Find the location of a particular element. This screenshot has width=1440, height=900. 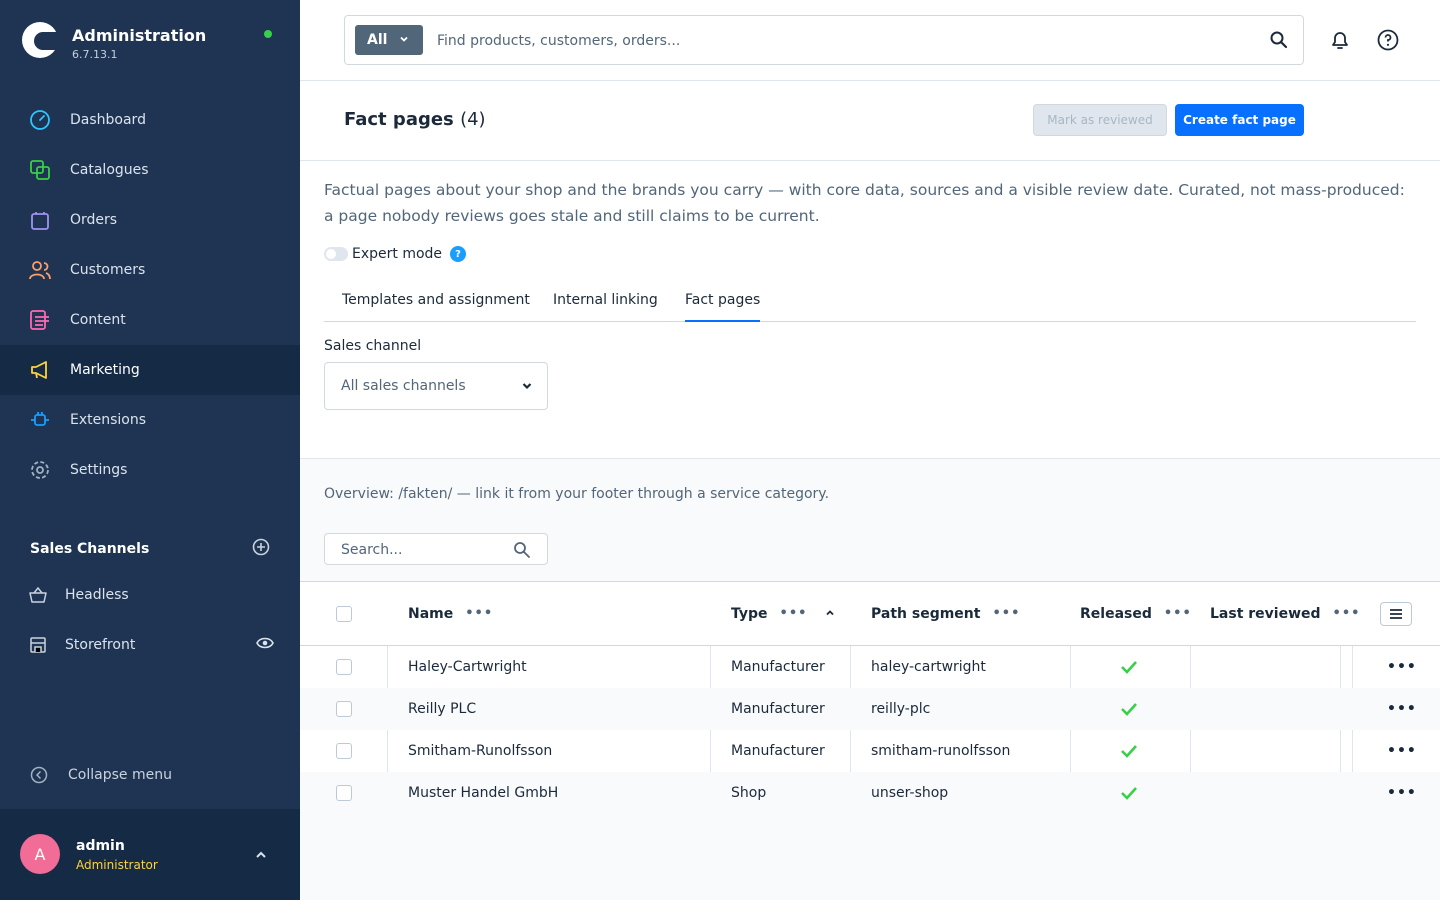

nav-item-catalogues: Catalogues is located at coordinates (150, 170).